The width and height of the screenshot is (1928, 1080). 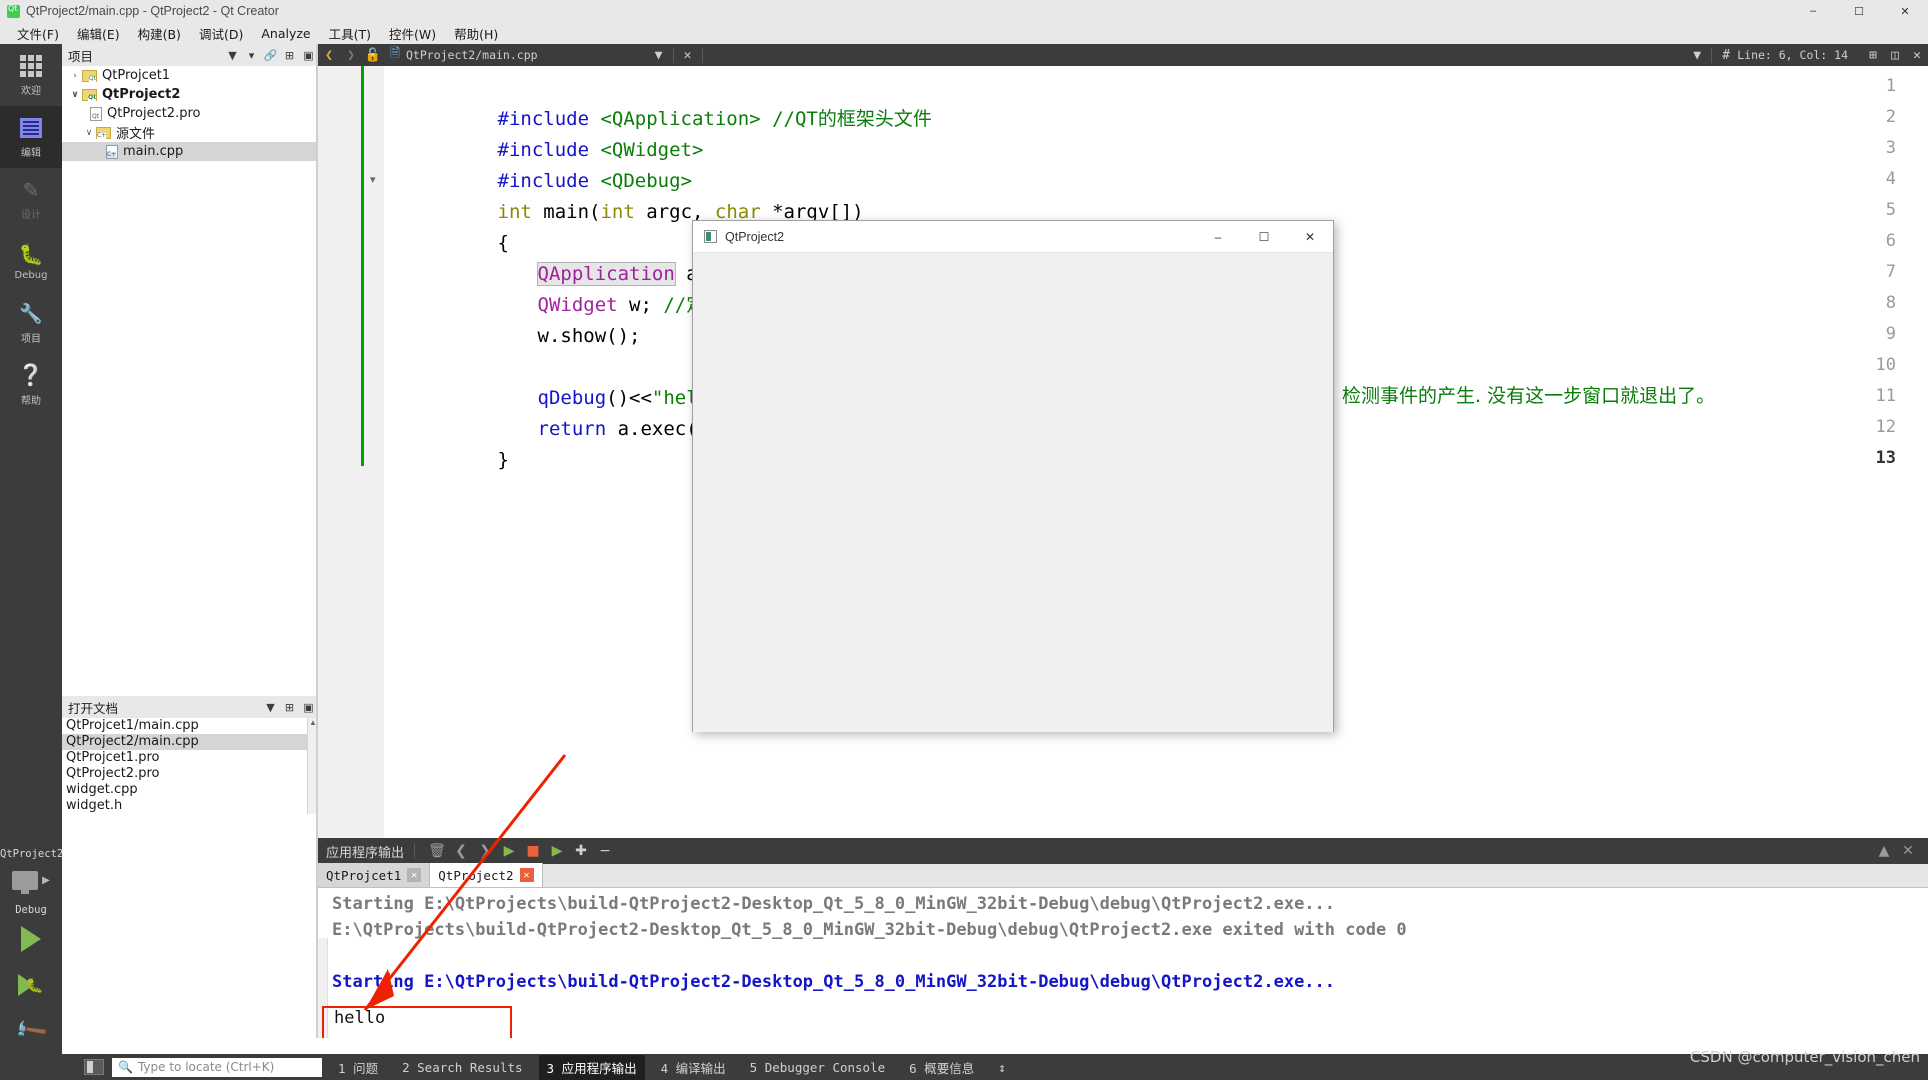 I want to click on prev-item-icon: ❮, so click(x=461, y=851).